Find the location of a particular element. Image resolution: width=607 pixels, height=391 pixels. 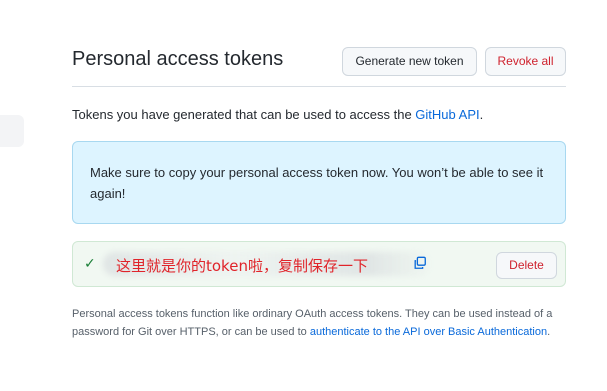

intro-suffix: . is located at coordinates (481, 114).